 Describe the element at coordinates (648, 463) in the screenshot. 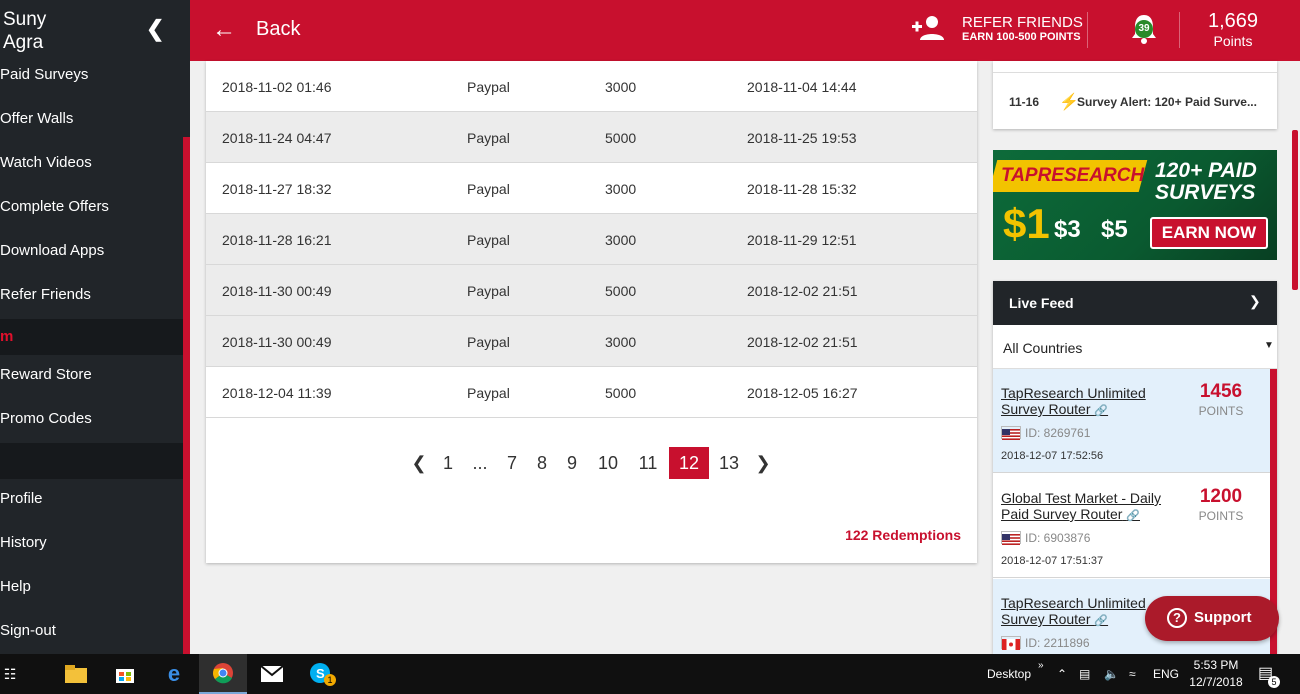

I see `page-link: 11` at that location.